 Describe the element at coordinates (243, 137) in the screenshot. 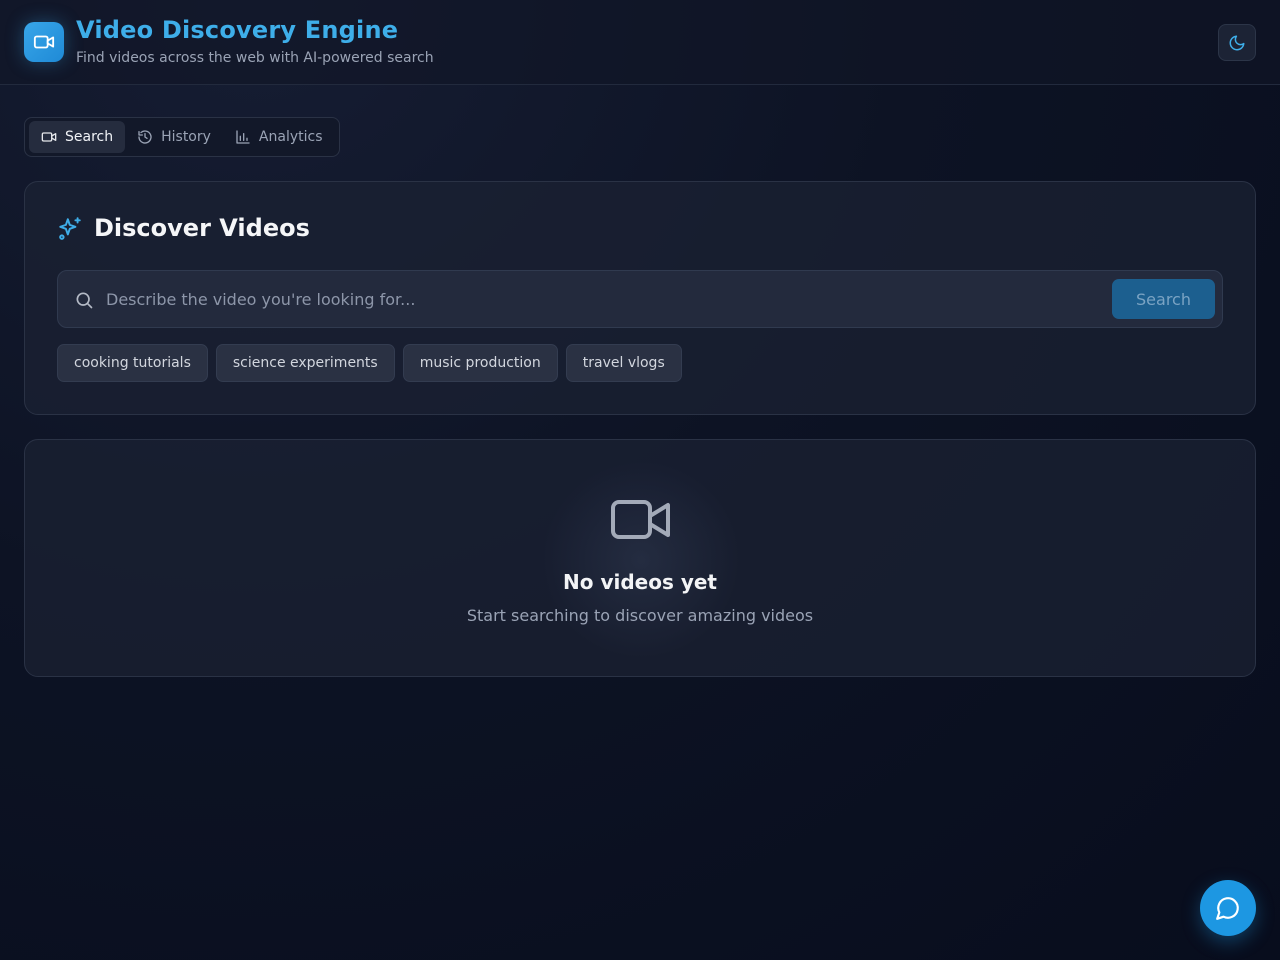

I see `bar-chart-icon` at that location.